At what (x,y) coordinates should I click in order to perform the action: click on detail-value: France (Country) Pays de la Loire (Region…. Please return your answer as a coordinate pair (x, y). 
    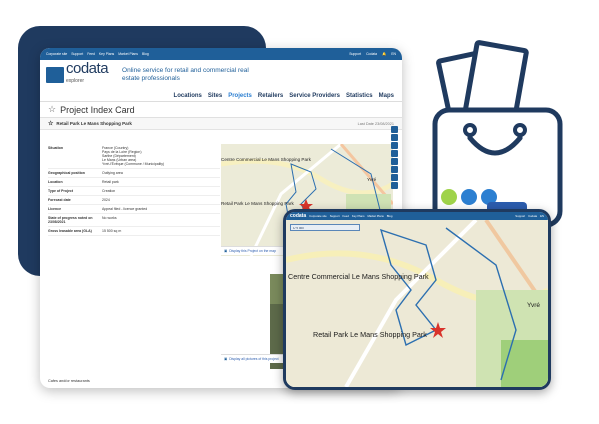
    Looking at the image, I should click on (161, 156).